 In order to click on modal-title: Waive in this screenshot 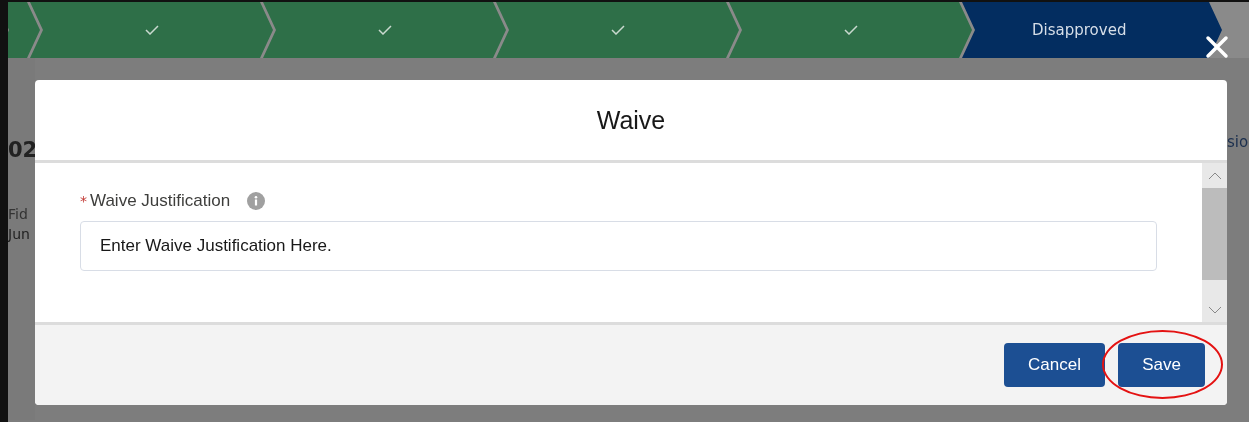, I will do `click(631, 120)`.